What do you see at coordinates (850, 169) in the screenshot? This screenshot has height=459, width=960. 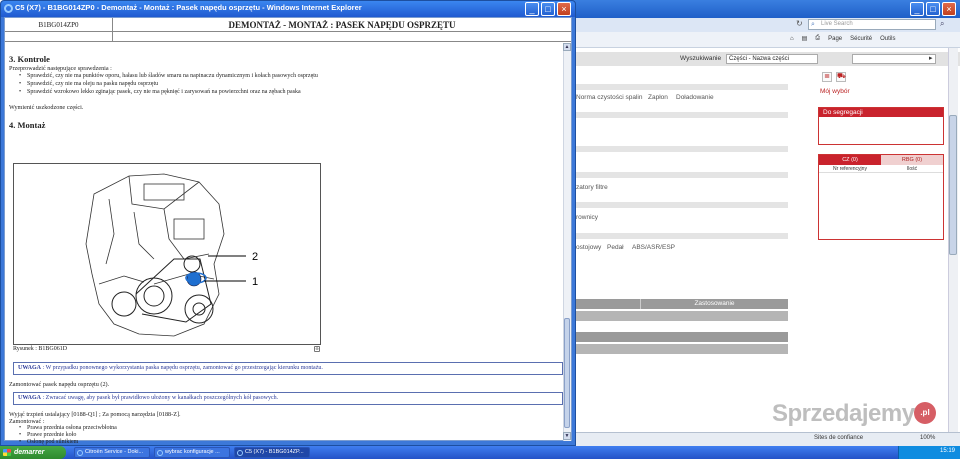 I see `column-header-ref: Nr referencyjny` at bounding box center [850, 169].